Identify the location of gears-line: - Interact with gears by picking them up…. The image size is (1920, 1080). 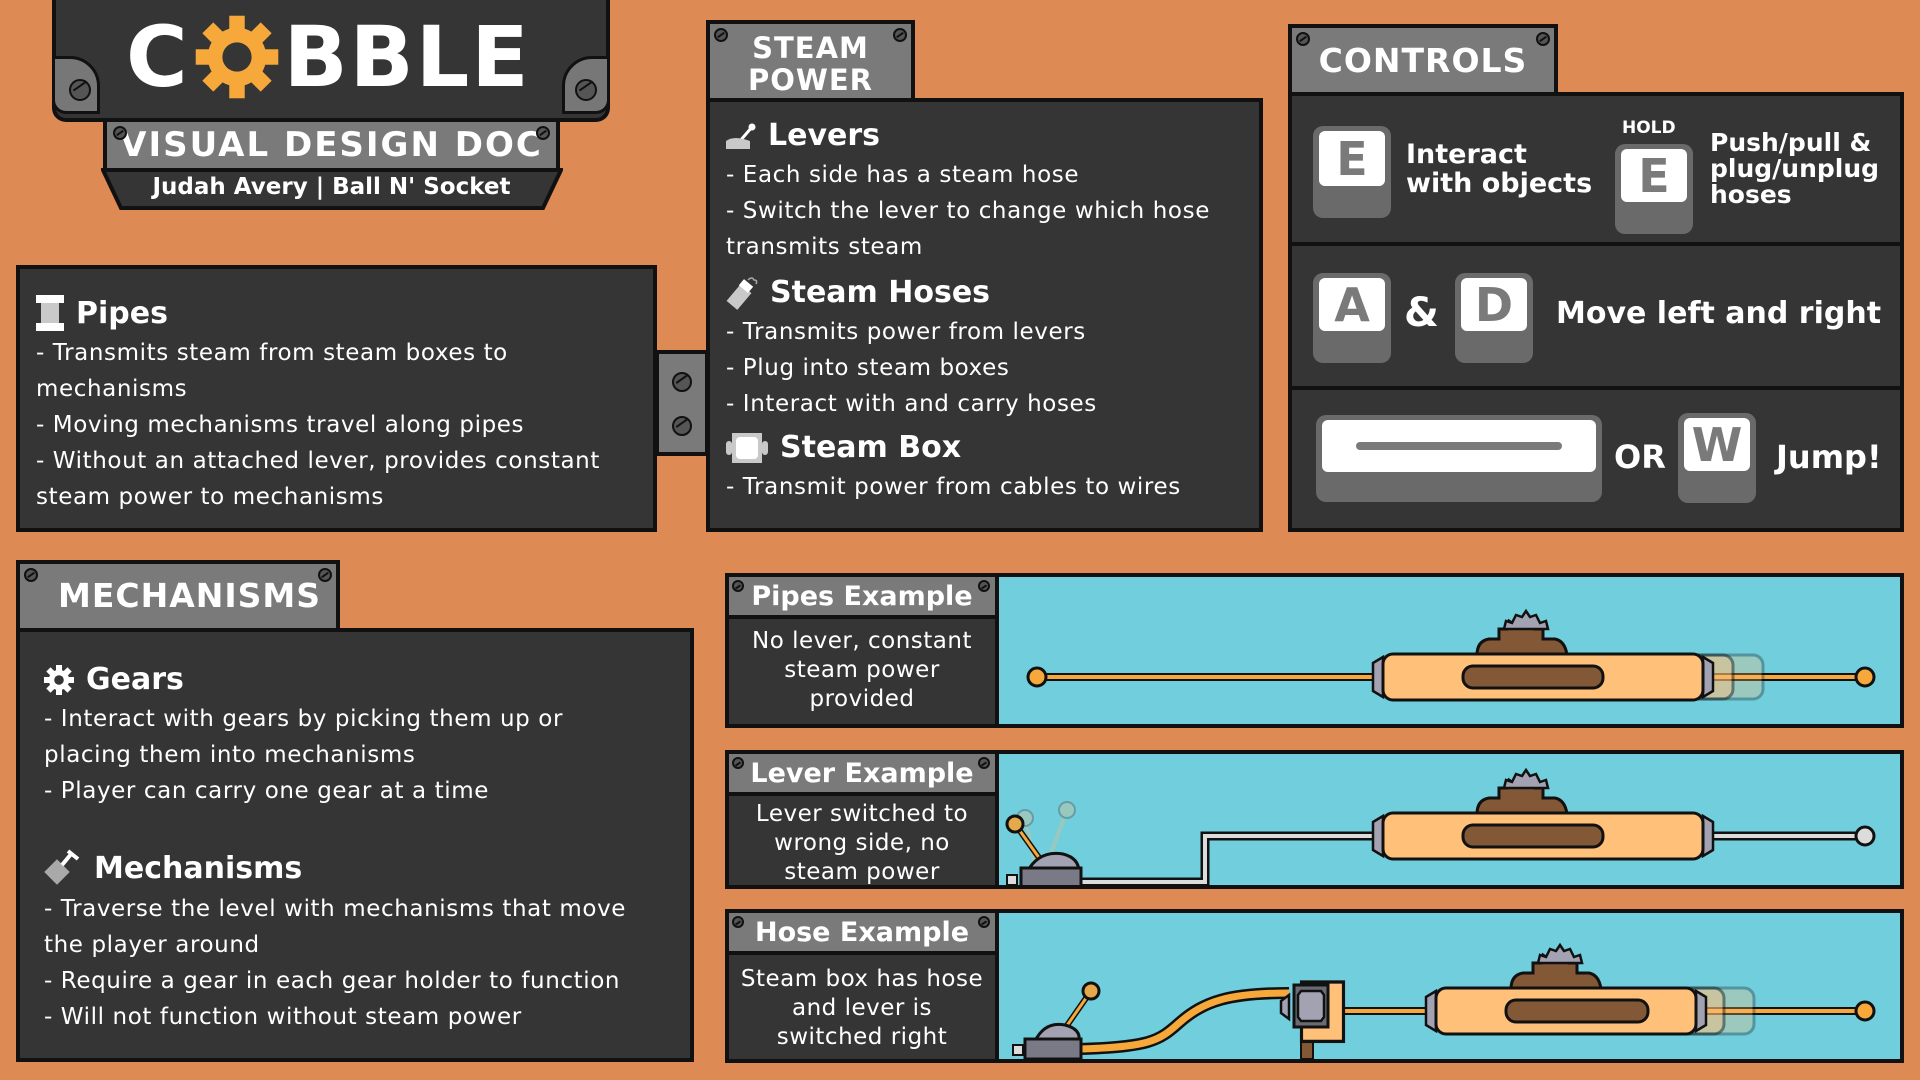
(303, 719).